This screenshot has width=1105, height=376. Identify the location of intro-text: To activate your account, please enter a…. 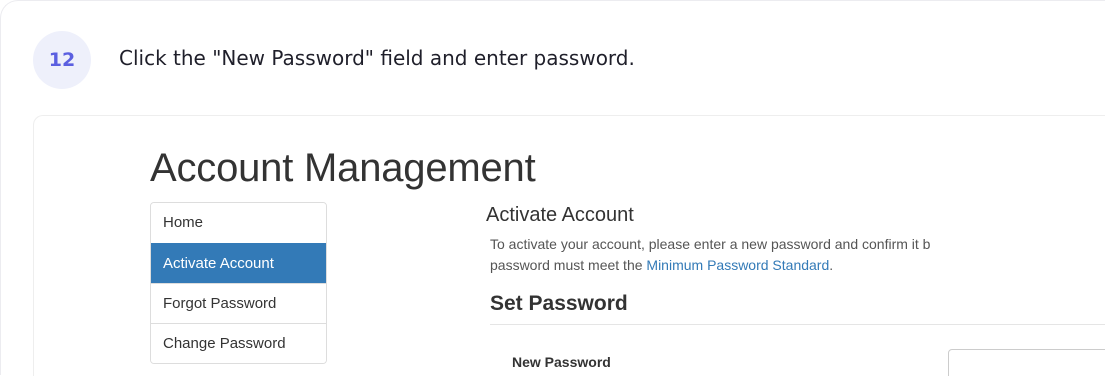
(797, 255).